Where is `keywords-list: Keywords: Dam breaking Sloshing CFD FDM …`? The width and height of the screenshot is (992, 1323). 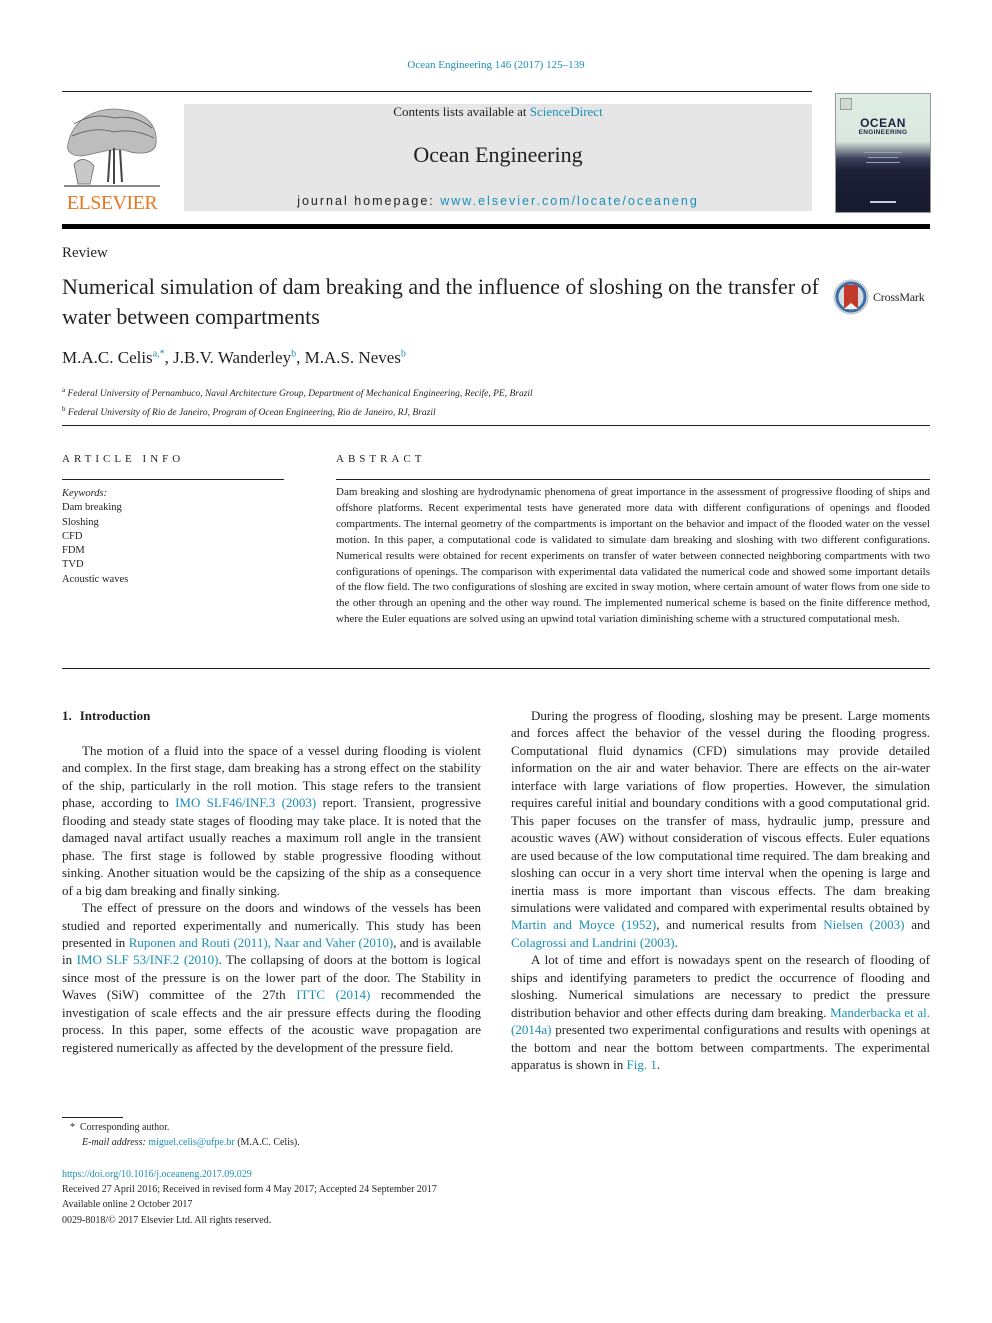
keywords-list: Keywords: Dam breaking Sloshing CFD FDM … is located at coordinates (95, 537).